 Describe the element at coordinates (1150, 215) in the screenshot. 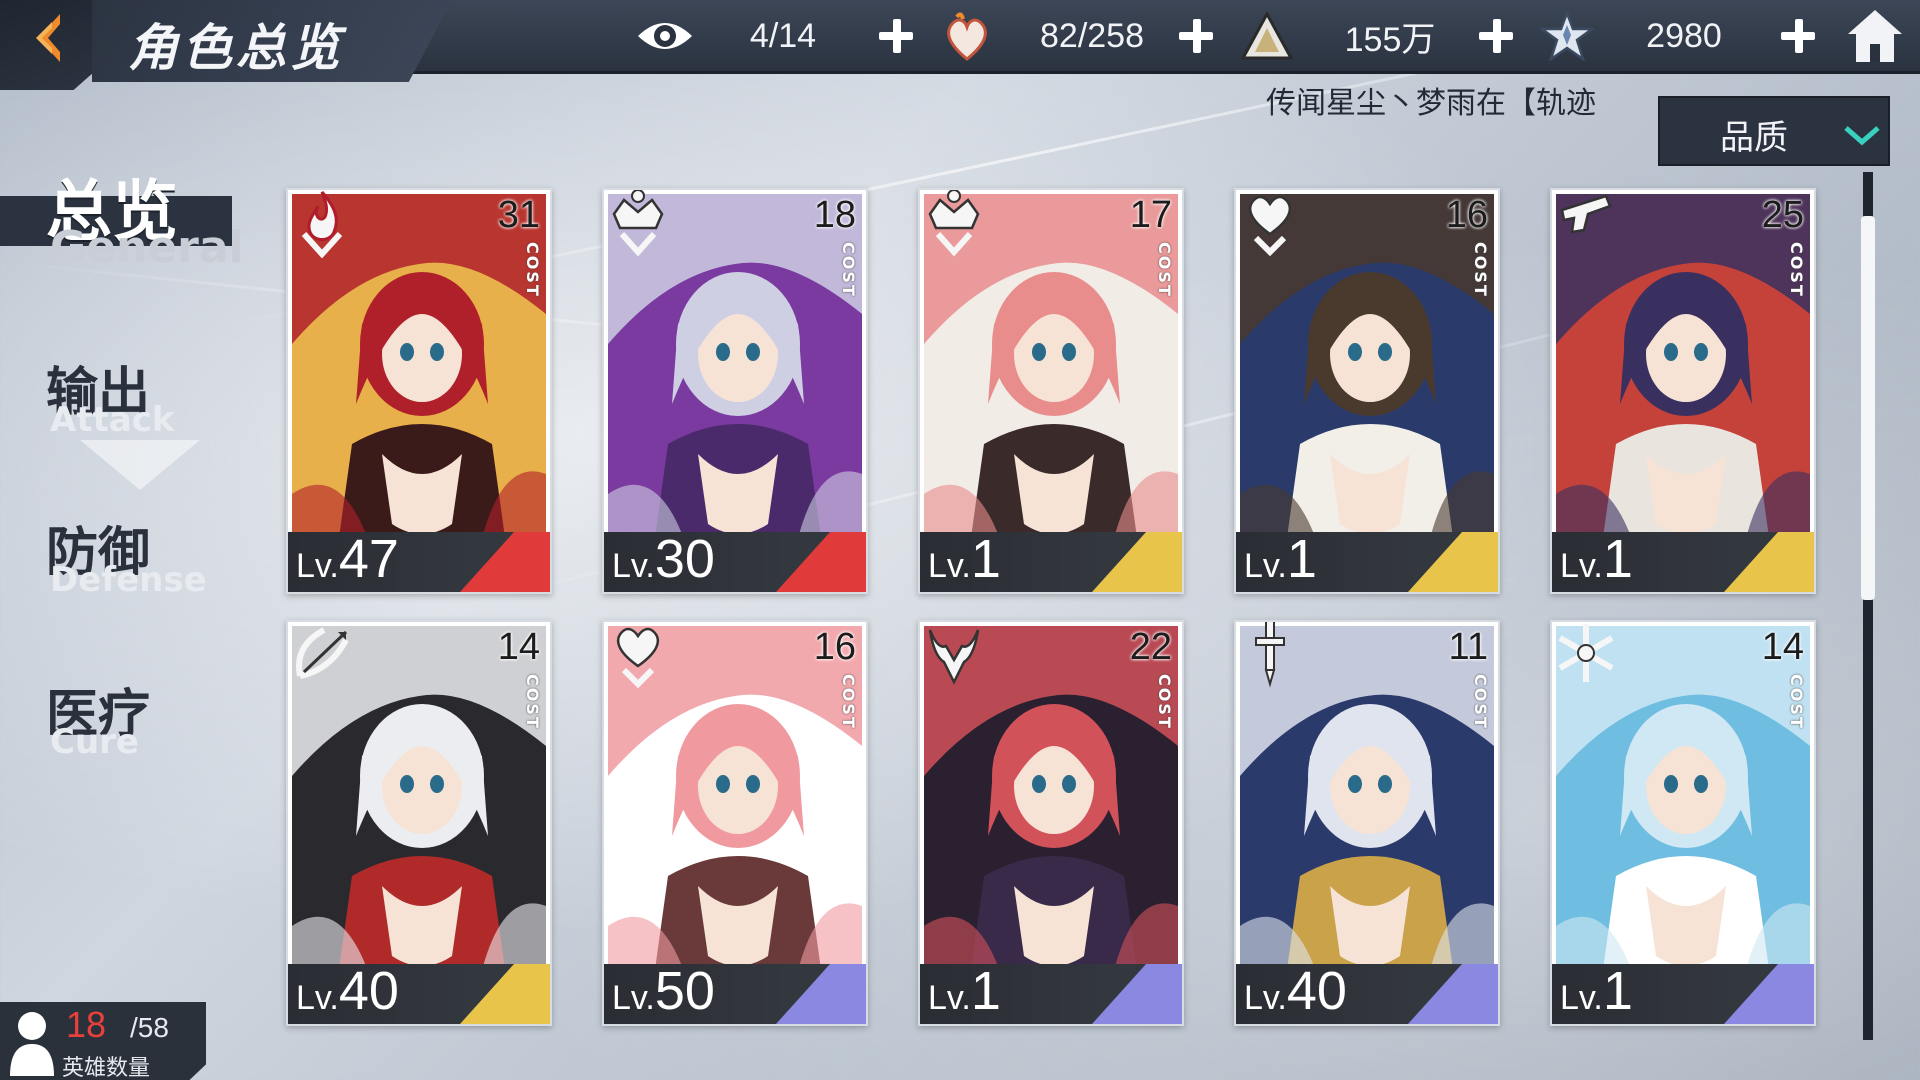

I see `card-cost: 17` at that location.